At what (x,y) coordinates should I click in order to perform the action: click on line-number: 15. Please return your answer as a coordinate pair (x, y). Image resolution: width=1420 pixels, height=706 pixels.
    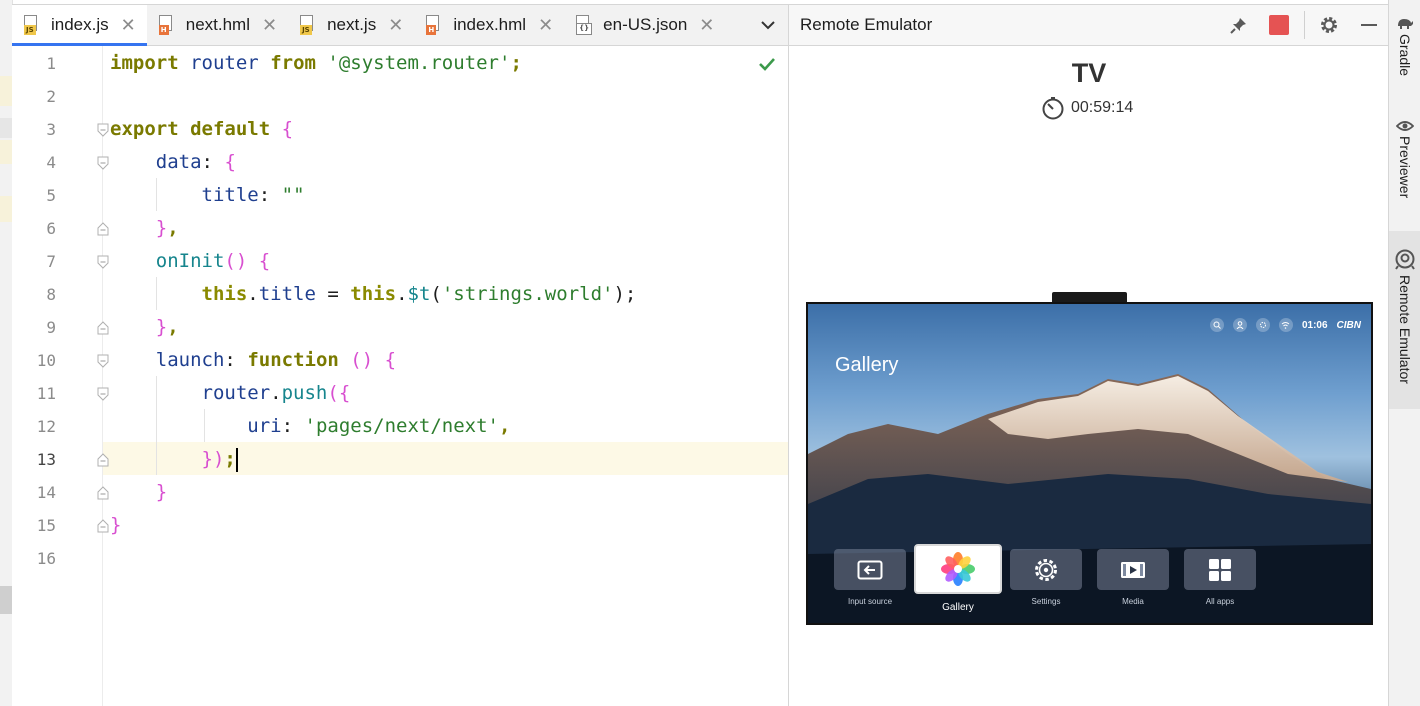
    Looking at the image, I should click on (46, 525).